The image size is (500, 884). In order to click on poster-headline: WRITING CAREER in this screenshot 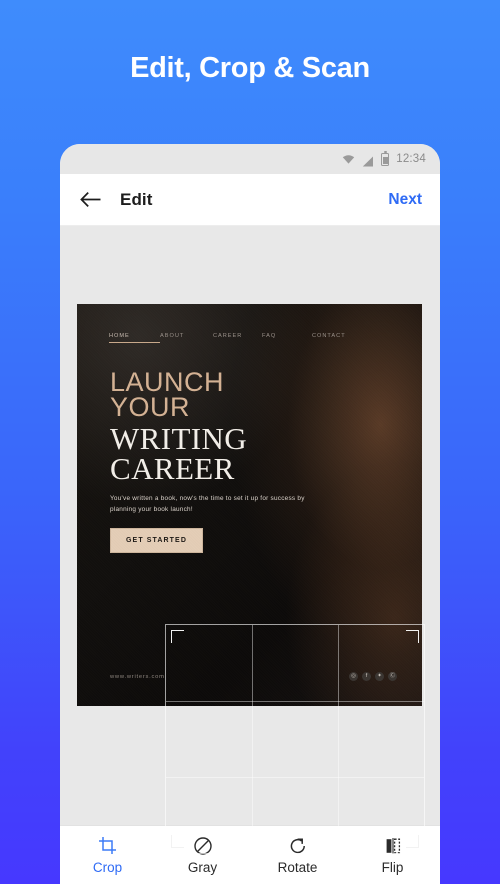, I will do `click(230, 453)`.